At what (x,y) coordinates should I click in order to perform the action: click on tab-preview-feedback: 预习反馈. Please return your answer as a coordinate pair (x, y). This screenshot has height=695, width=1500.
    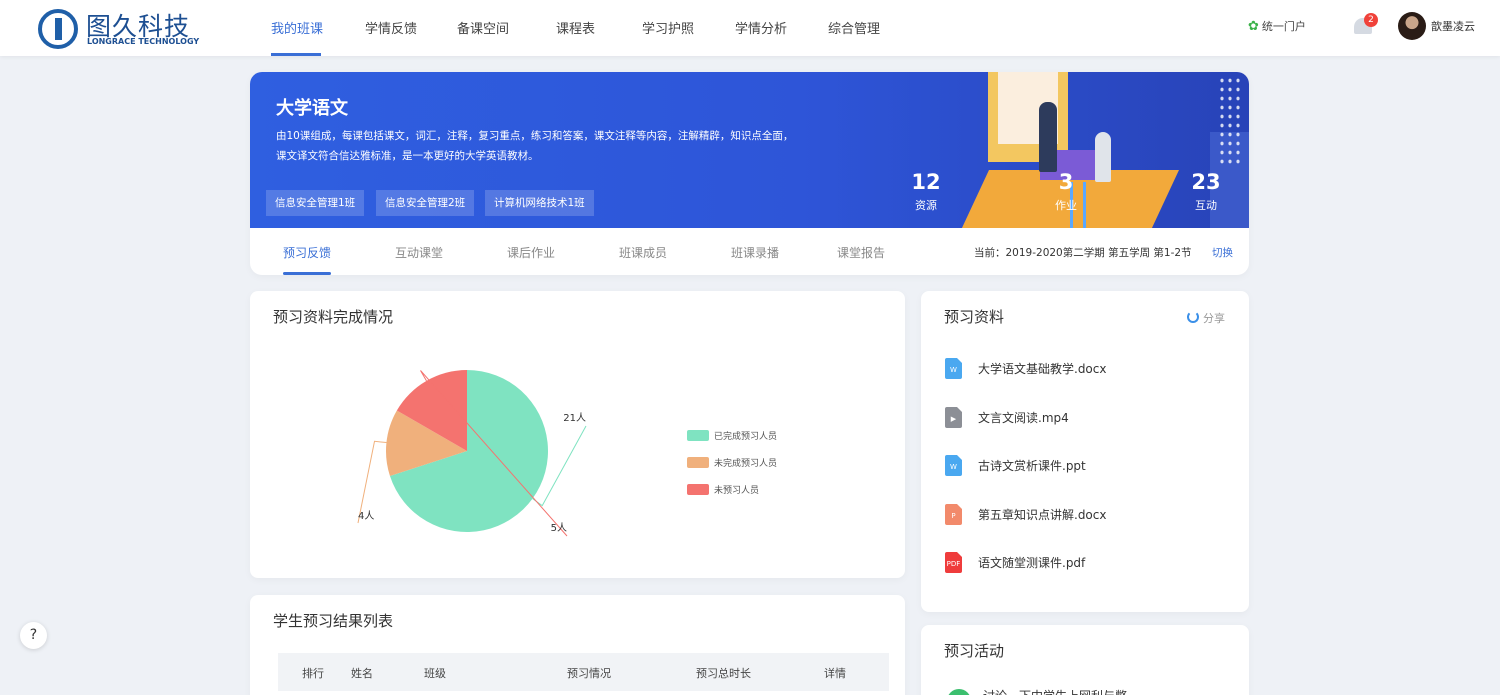
    Looking at the image, I should click on (307, 252).